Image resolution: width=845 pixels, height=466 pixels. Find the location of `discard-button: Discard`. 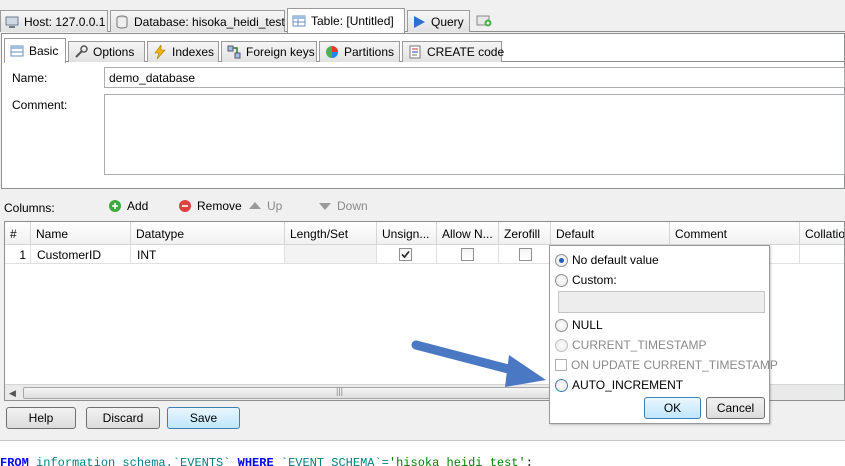

discard-button: Discard is located at coordinates (123, 418).